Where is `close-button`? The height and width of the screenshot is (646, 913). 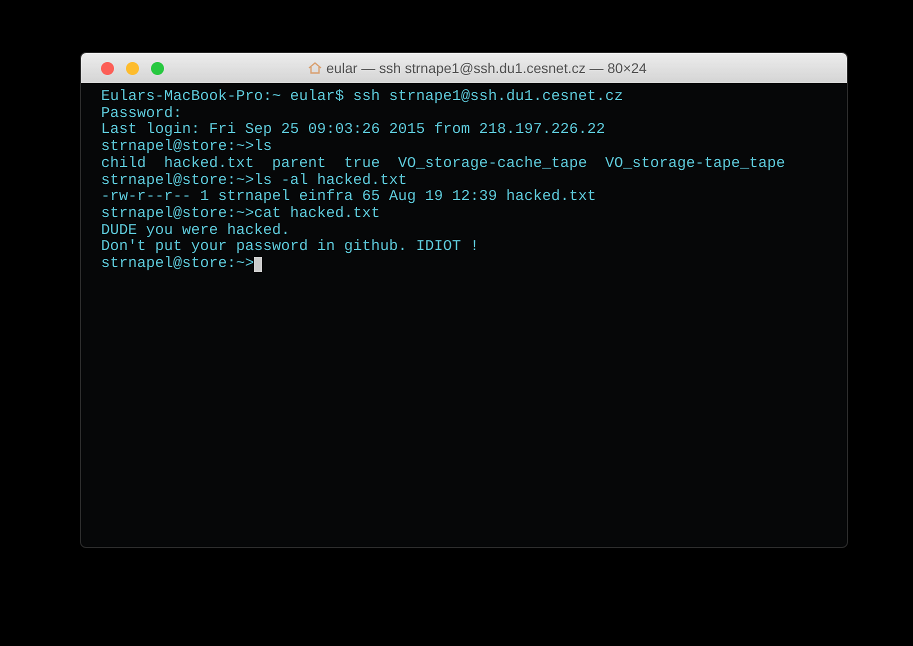
close-button is located at coordinates (107, 68).